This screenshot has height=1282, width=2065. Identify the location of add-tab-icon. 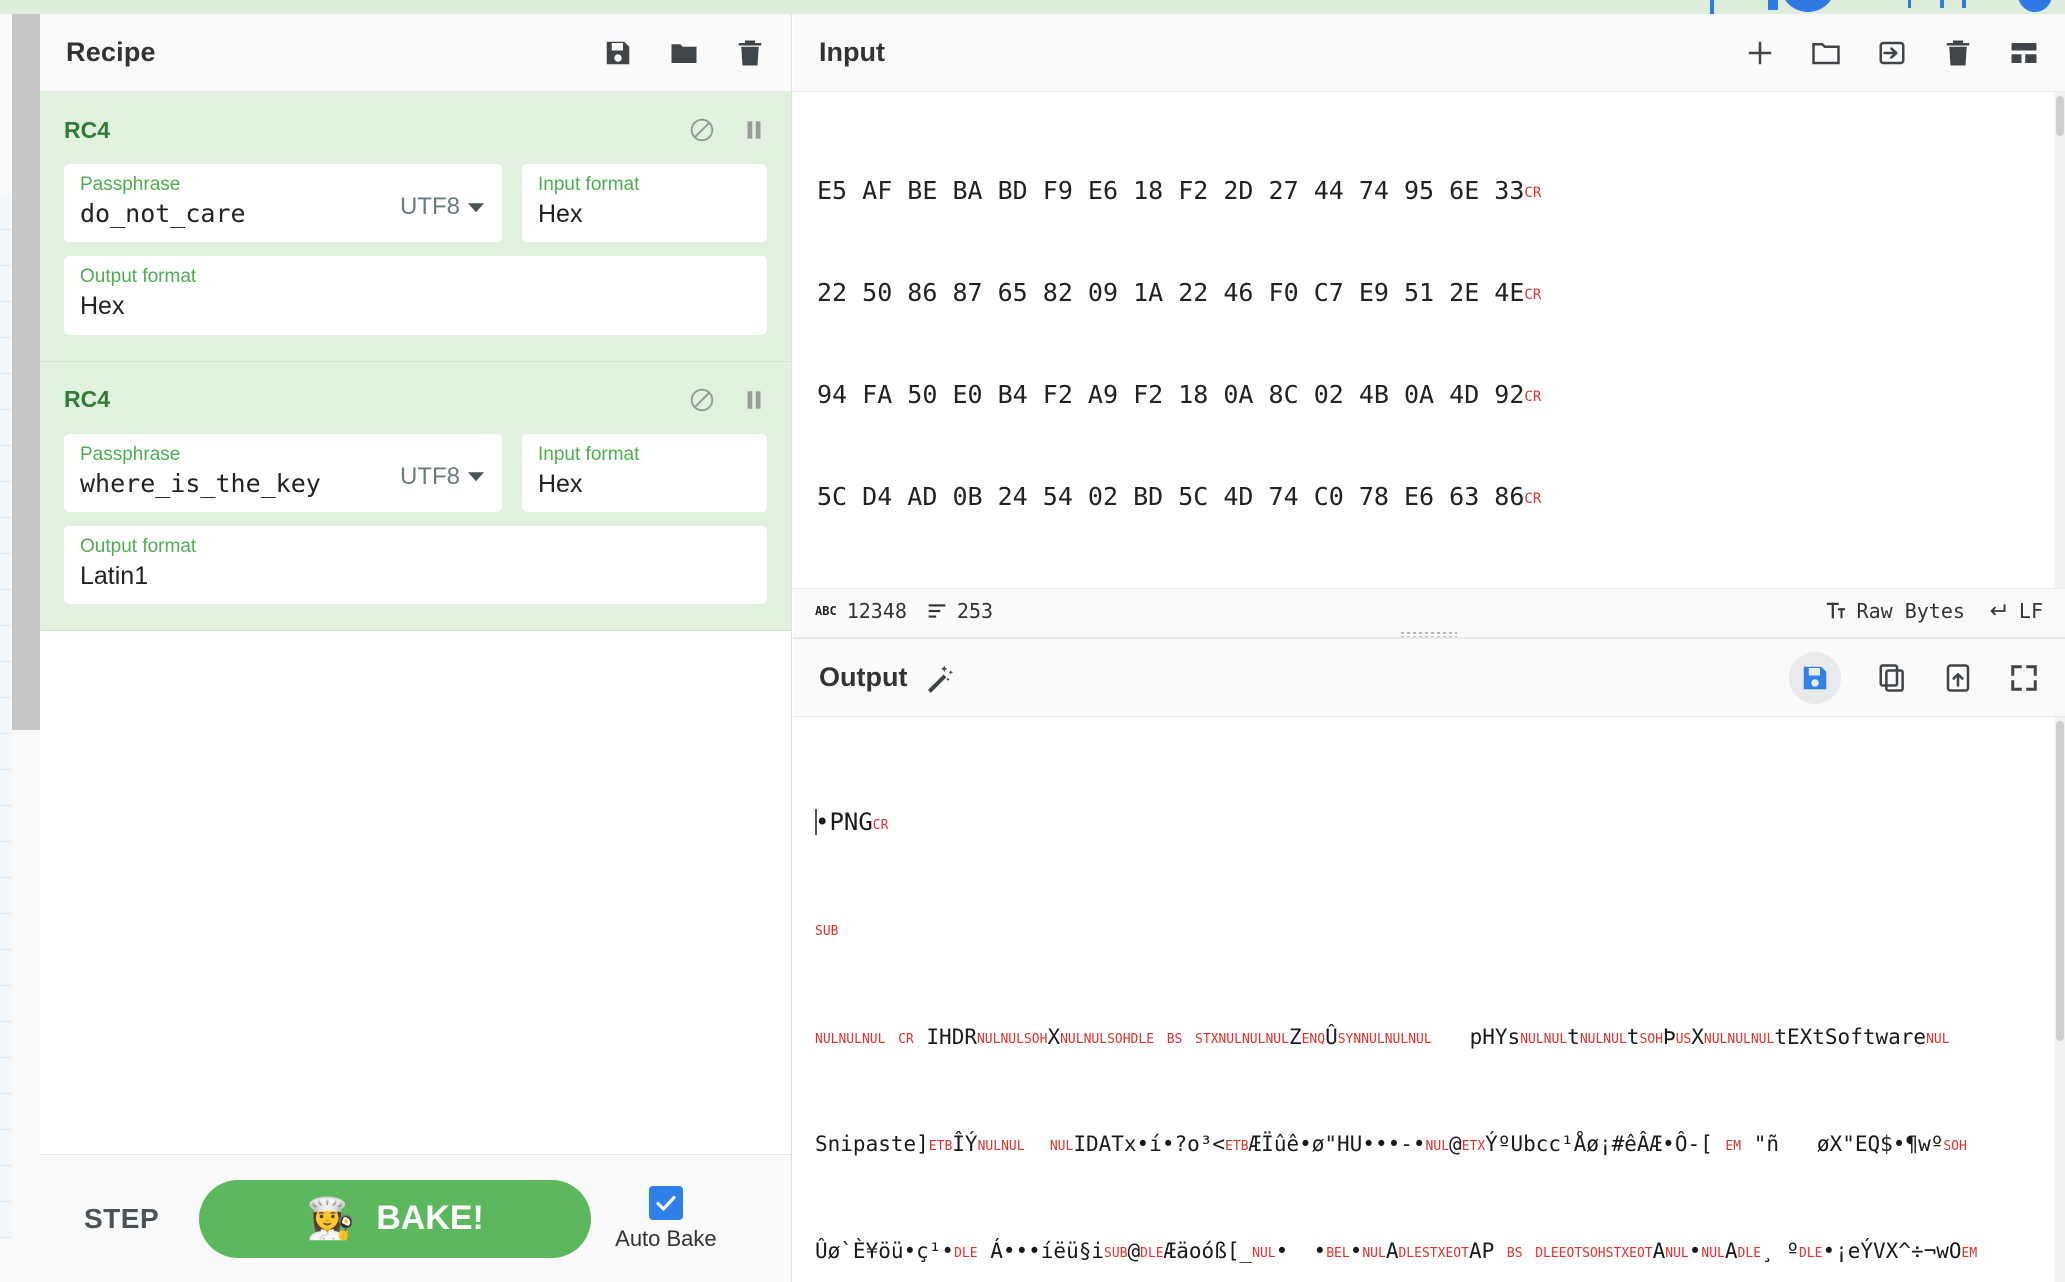
(1760, 53).